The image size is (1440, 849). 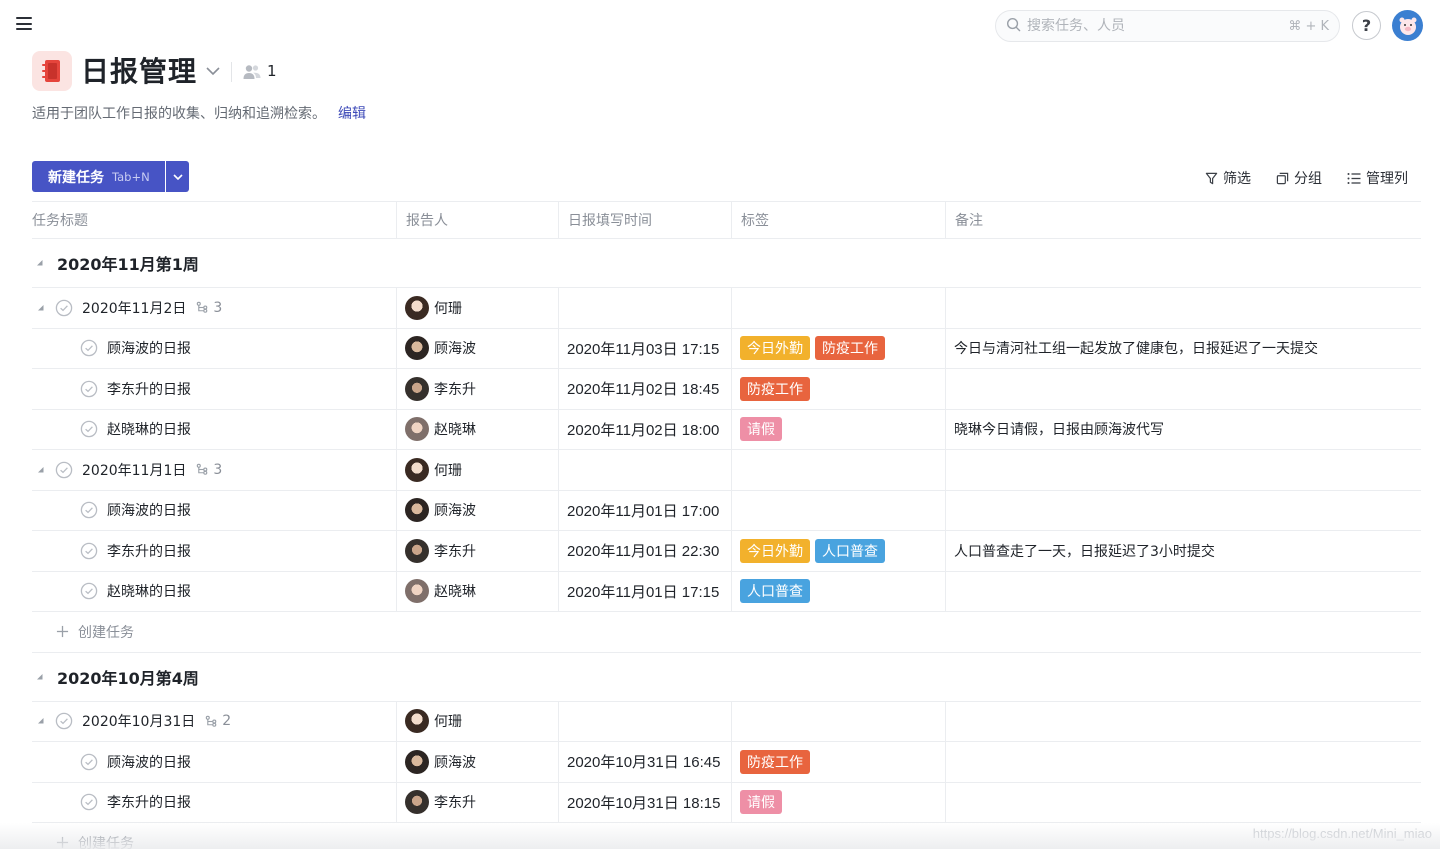 What do you see at coordinates (214, 470) in the screenshot?
I see `task-title-cell: 2020年11月1日 3` at bounding box center [214, 470].